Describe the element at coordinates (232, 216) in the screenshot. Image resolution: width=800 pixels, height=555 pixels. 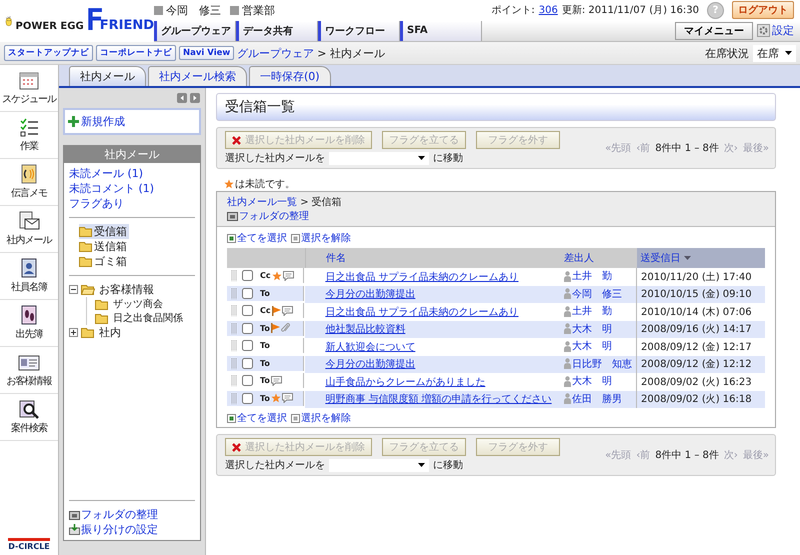
I see `folder-organize-icon` at that location.